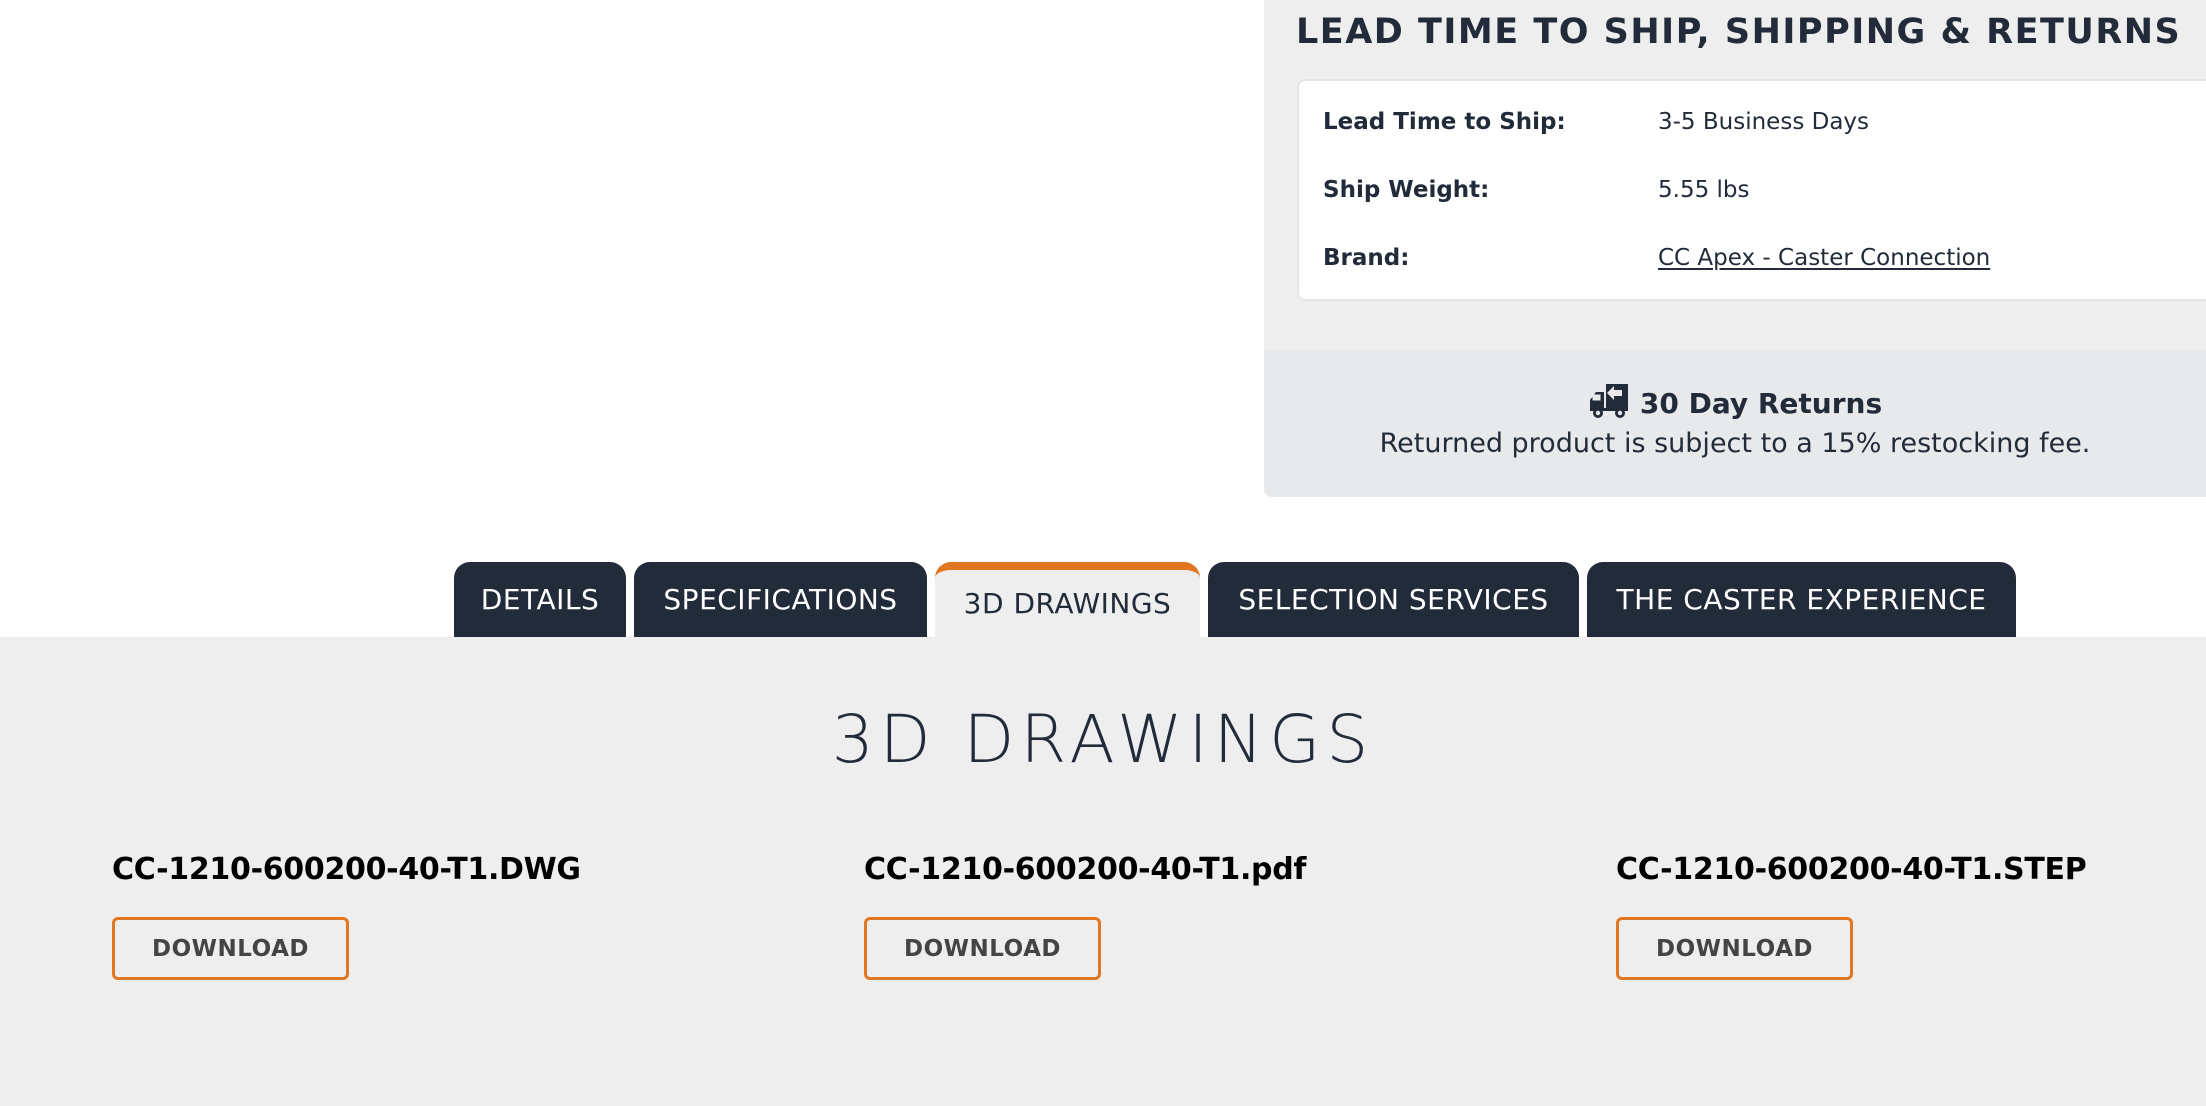  What do you see at coordinates (1393, 599) in the screenshot?
I see `tab-selection-services: SELECTION SERVICES` at bounding box center [1393, 599].